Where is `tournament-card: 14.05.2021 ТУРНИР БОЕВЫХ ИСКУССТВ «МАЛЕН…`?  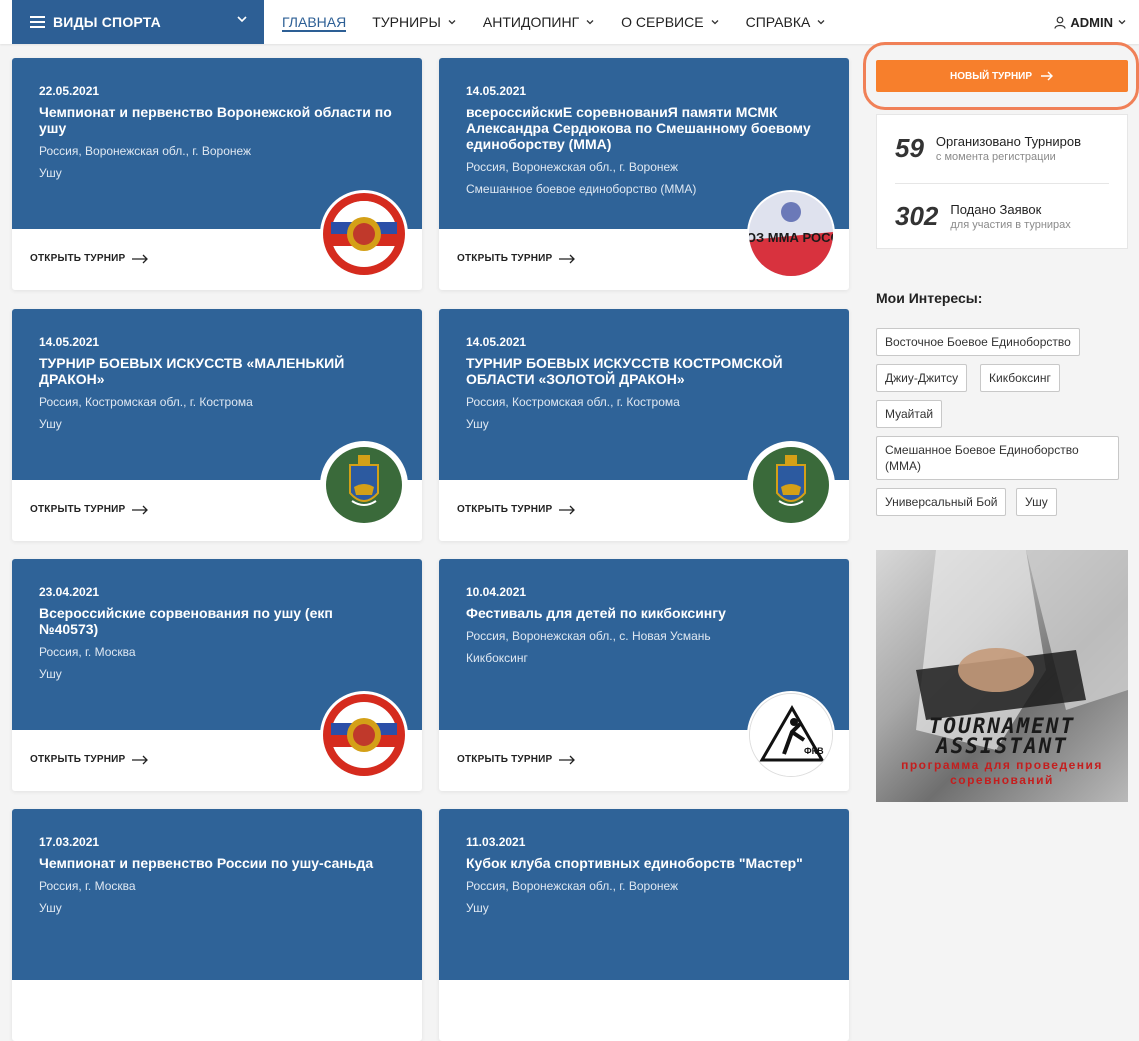 tournament-card: 14.05.2021 ТУРНИР БОЕВЫХ ИСКУССТВ «МАЛЕН… is located at coordinates (217, 425).